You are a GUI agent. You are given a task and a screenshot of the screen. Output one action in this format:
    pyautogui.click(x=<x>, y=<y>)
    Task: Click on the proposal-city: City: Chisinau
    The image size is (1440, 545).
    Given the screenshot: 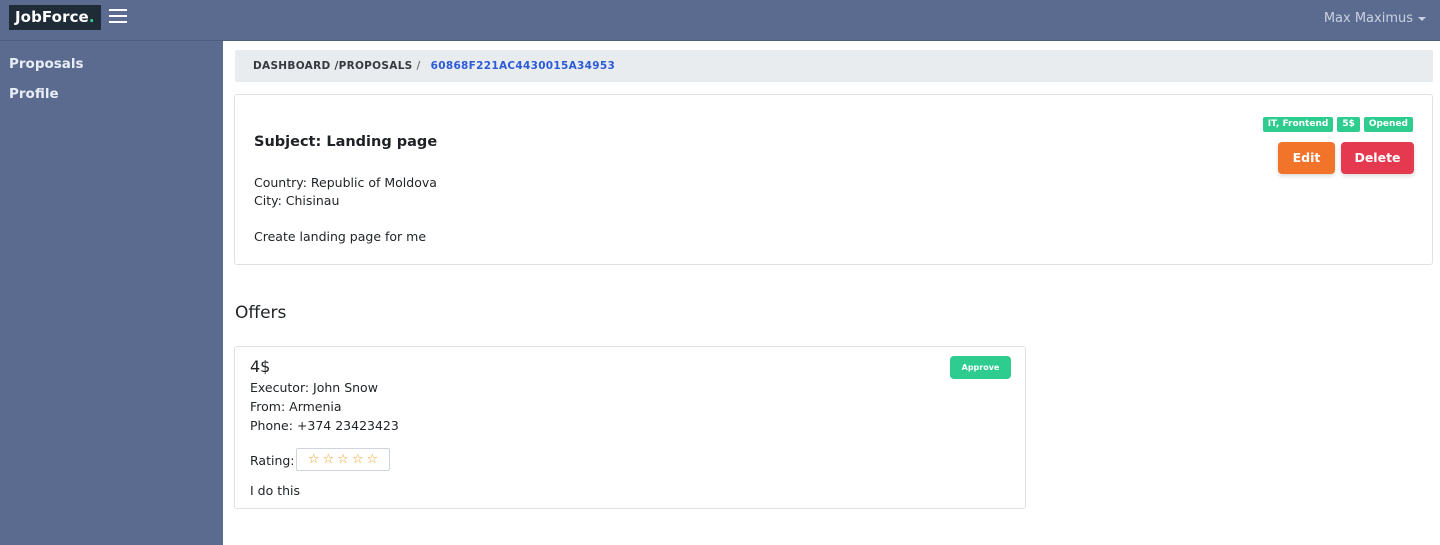 What is the action you would take?
    pyautogui.click(x=297, y=200)
    